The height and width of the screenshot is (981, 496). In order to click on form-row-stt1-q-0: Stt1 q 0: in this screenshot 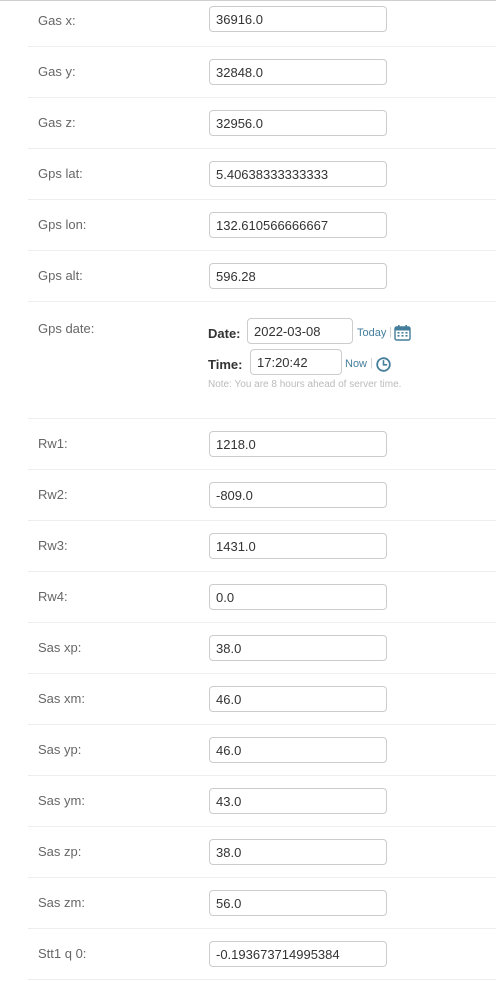, I will do `click(262, 954)`.